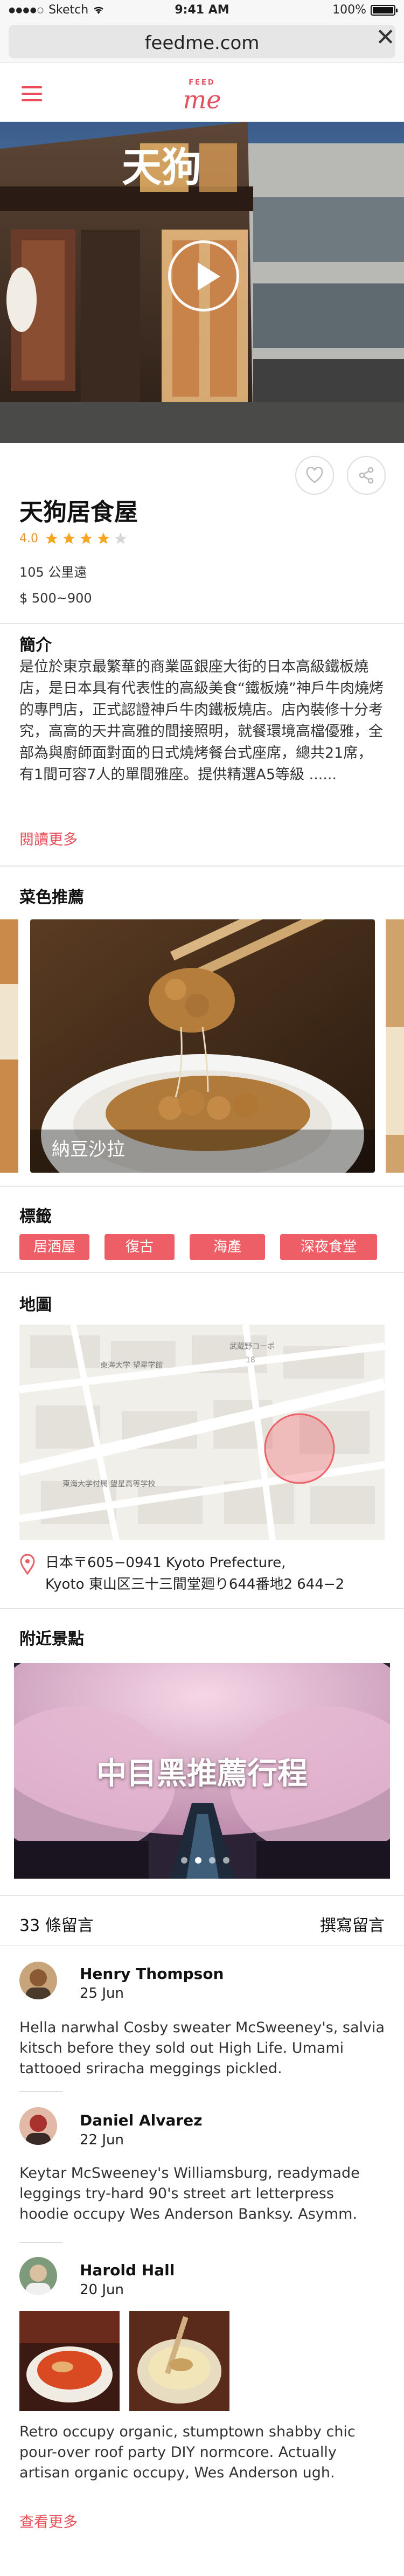  Describe the element at coordinates (48, 838) in the screenshot. I see `read-more-link: 閱讀更多` at that location.